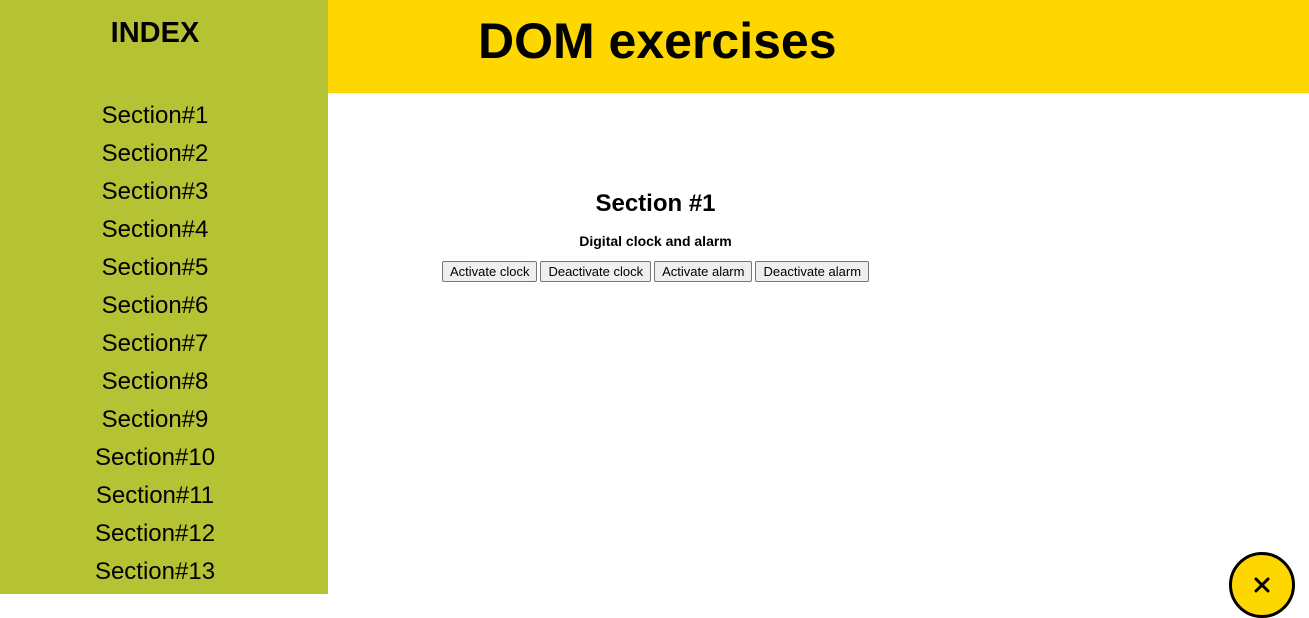 The height and width of the screenshot is (618, 1309). What do you see at coordinates (657, 41) in the screenshot?
I see `page-title: DOM exercises` at bounding box center [657, 41].